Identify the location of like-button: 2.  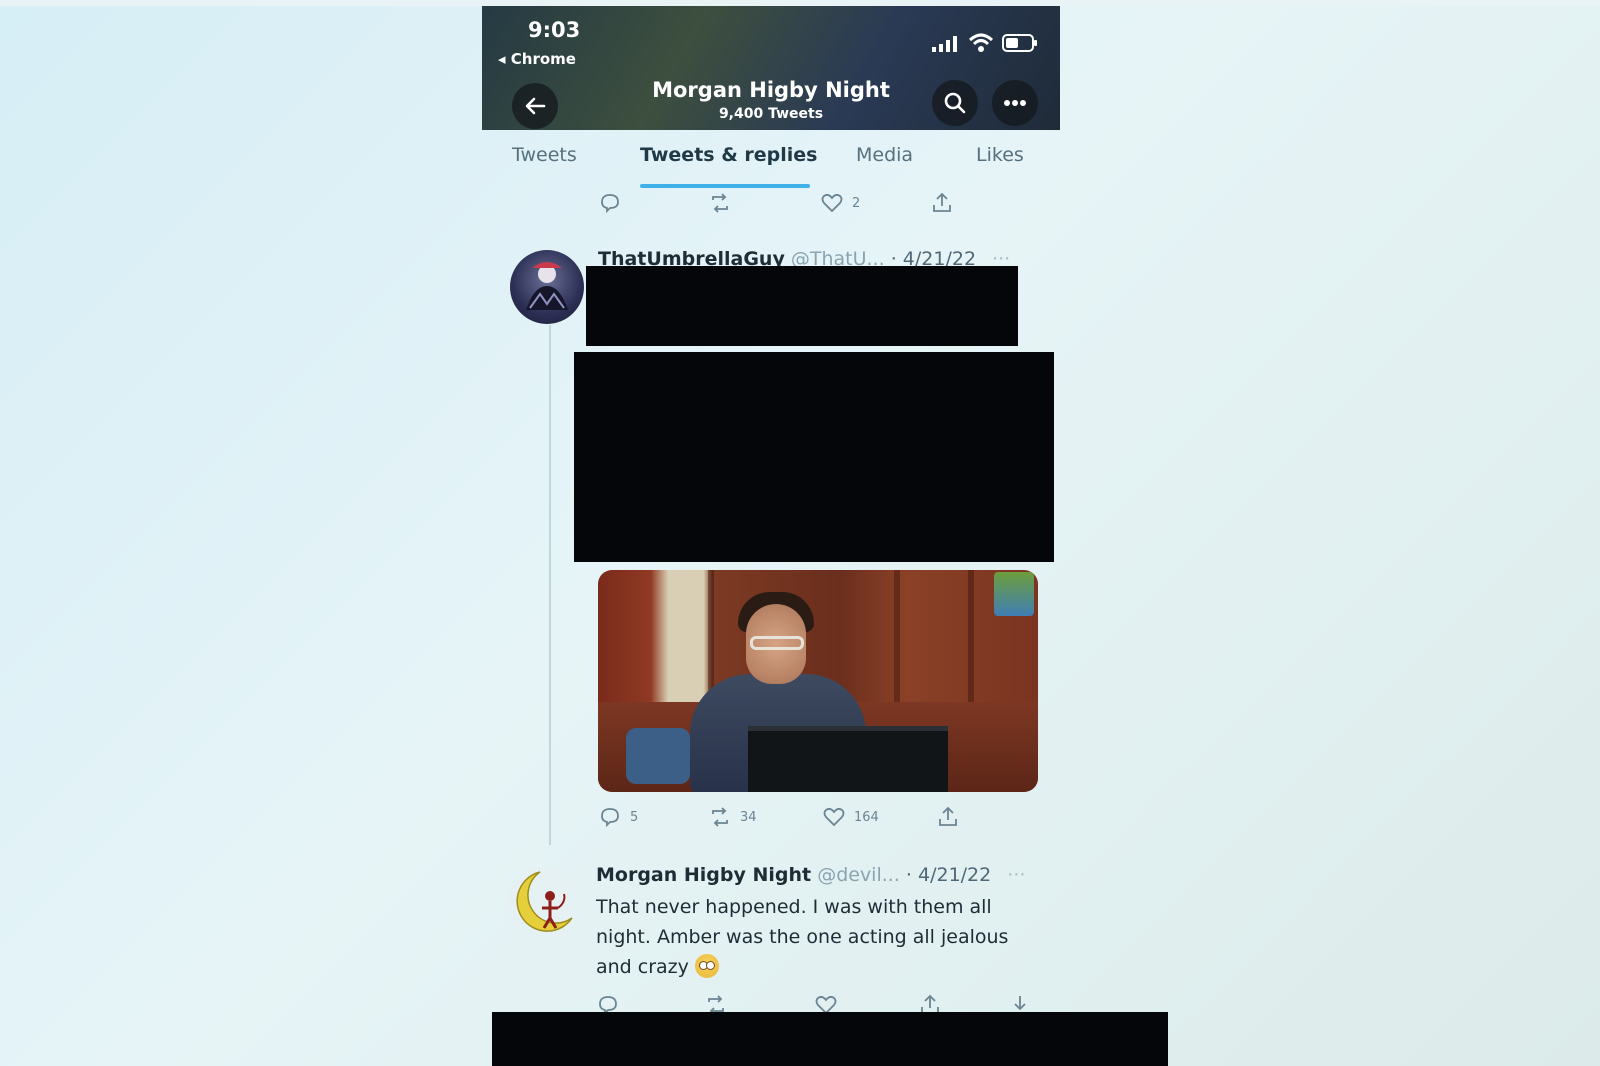
(840, 203).